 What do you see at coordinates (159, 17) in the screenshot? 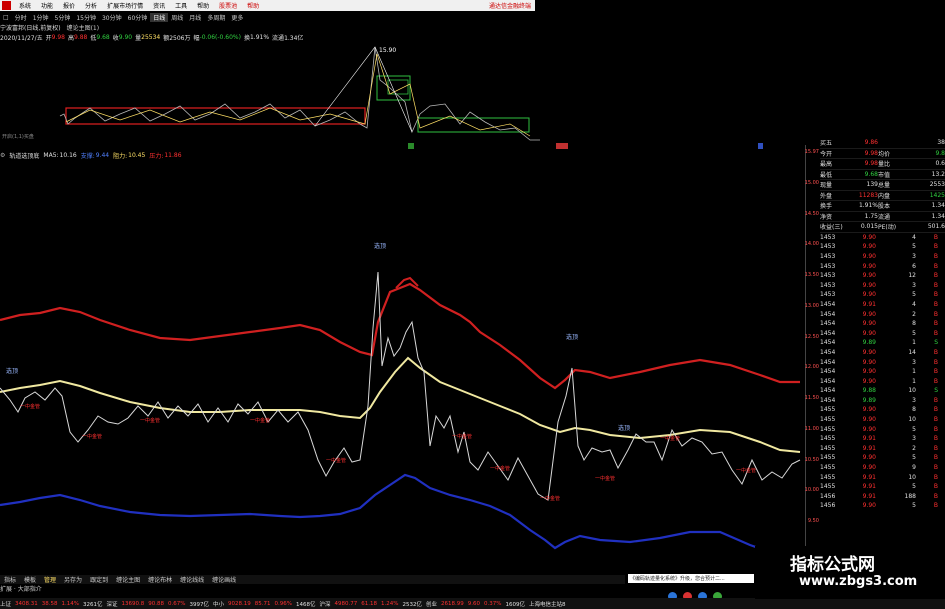
I see `period-tab-6: 日线` at bounding box center [159, 17].